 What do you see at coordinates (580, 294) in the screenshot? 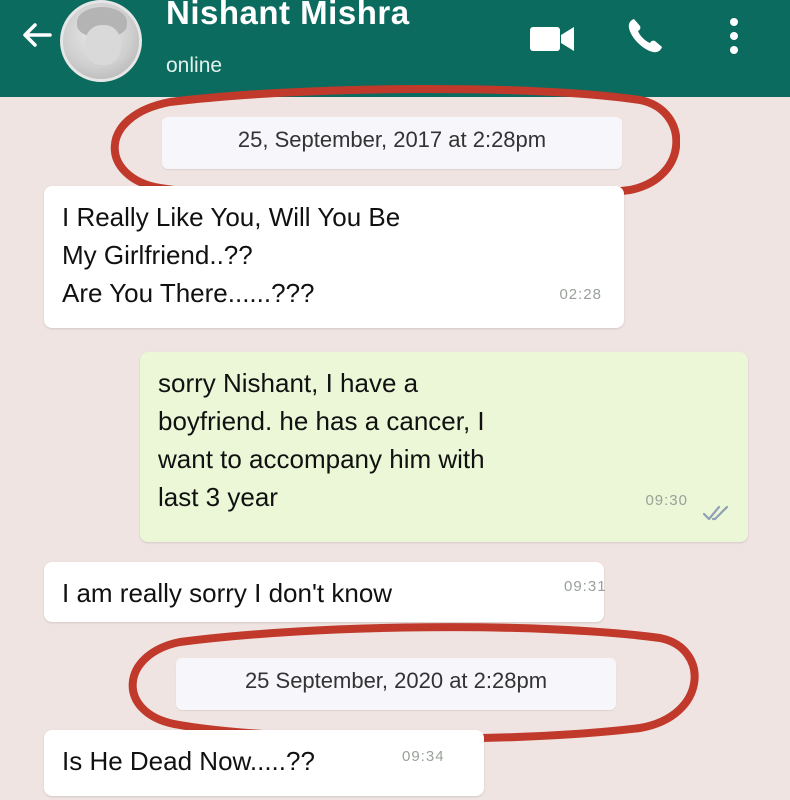
I see `message-time: 02:28` at bounding box center [580, 294].